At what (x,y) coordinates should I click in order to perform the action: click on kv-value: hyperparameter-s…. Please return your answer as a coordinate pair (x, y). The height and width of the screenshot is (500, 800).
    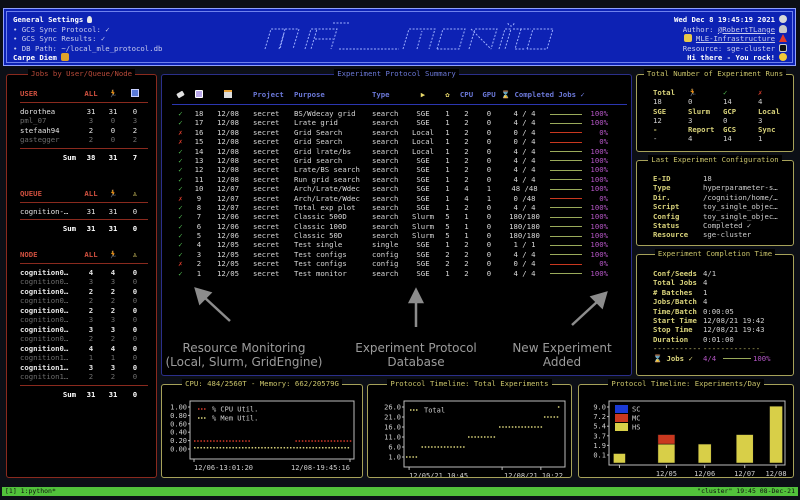
    Looking at the image, I should click on (740, 188).